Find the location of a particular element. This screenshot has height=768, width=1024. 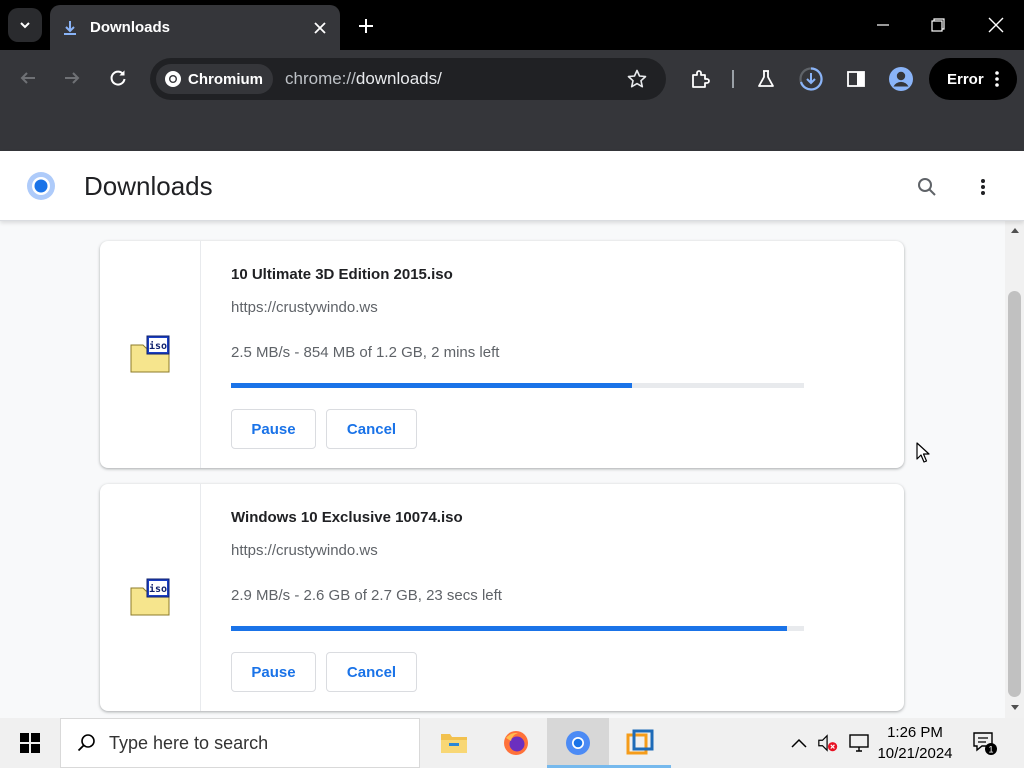

folder-icon is located at coordinates (454, 743).